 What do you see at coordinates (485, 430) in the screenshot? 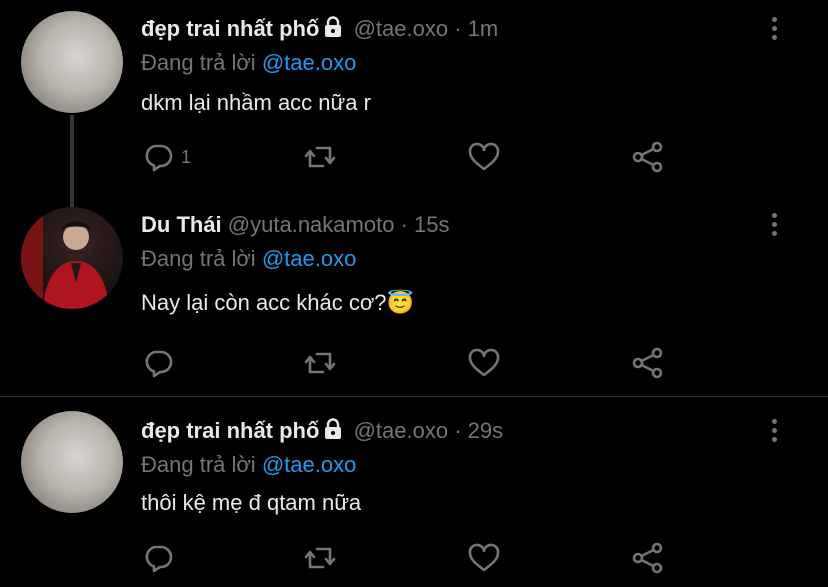
I see `timestamp: 29s` at bounding box center [485, 430].